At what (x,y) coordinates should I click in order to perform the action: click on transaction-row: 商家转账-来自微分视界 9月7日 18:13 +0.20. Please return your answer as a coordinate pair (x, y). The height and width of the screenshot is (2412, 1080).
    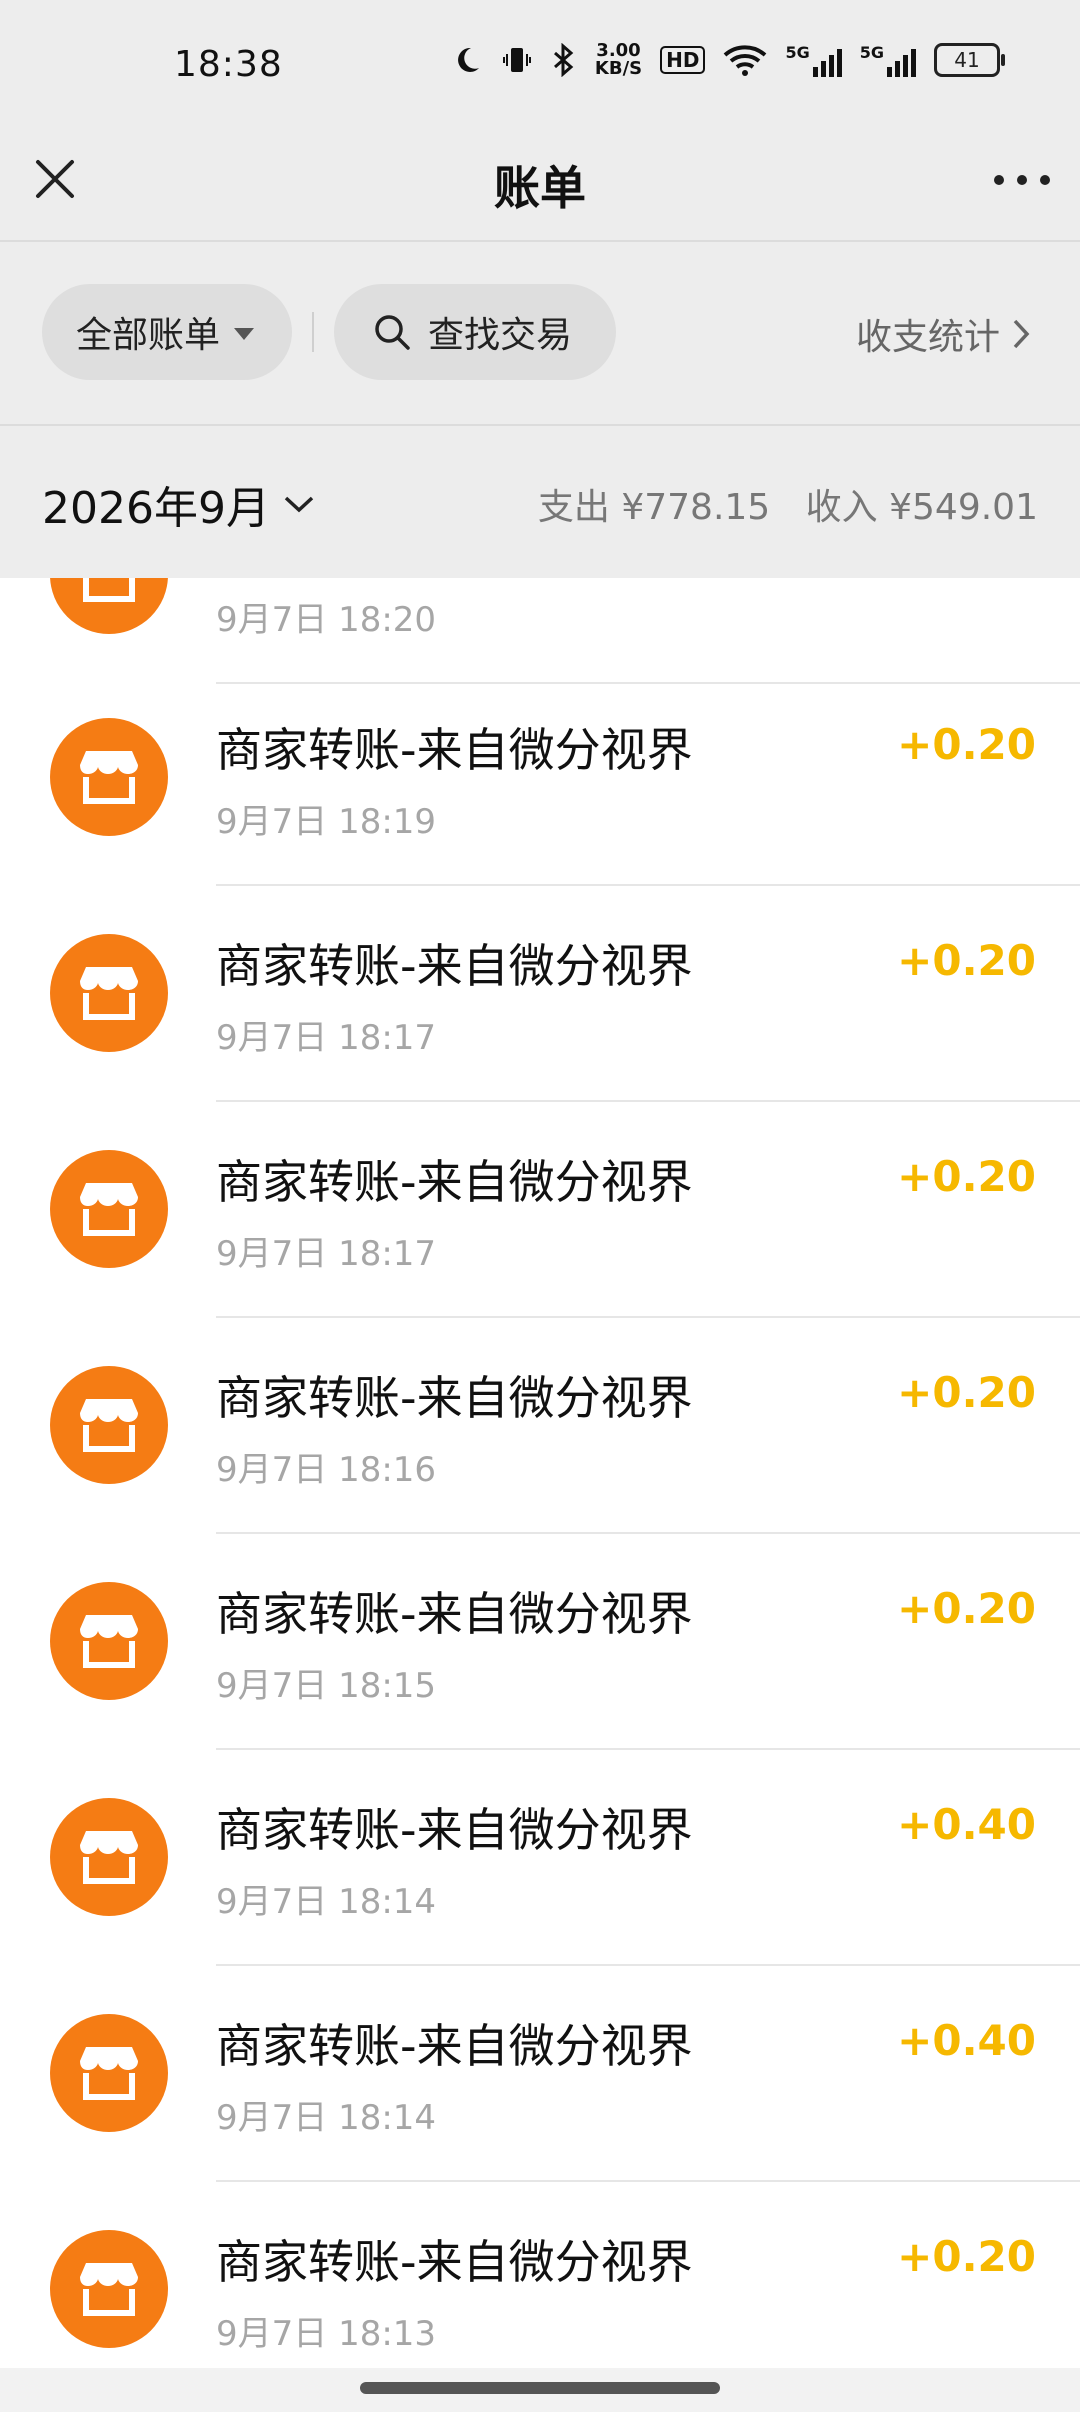
    Looking at the image, I should click on (540, 2275).